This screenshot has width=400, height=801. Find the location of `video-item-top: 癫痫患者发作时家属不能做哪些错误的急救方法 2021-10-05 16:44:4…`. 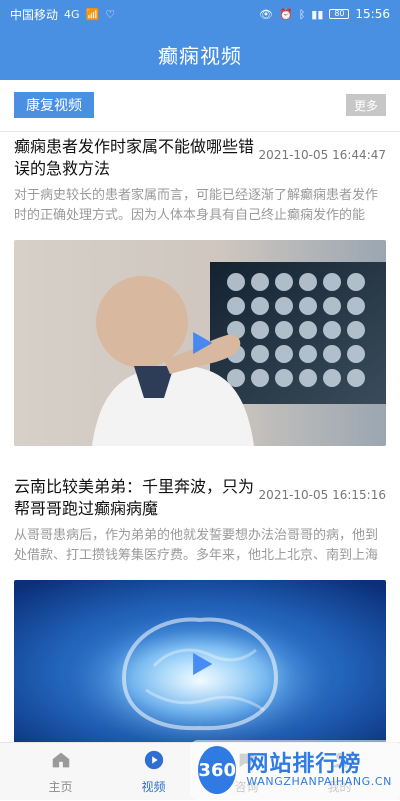

video-item-top: 癫痫患者发作时家属不能做哪些错误的急救方法 2021-10-05 16:44:4… is located at coordinates (200, 156).